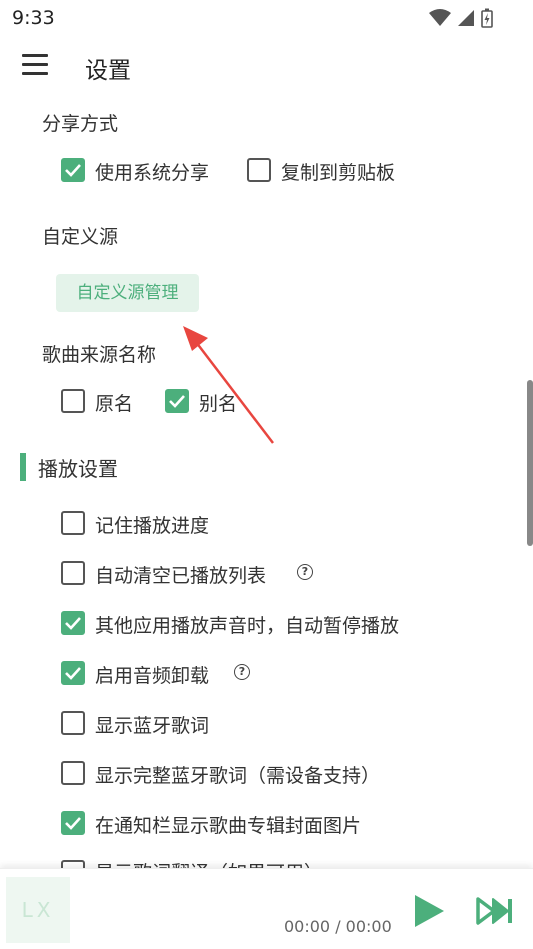  Describe the element at coordinates (495, 911) in the screenshot. I see `skip-next-icon` at that location.